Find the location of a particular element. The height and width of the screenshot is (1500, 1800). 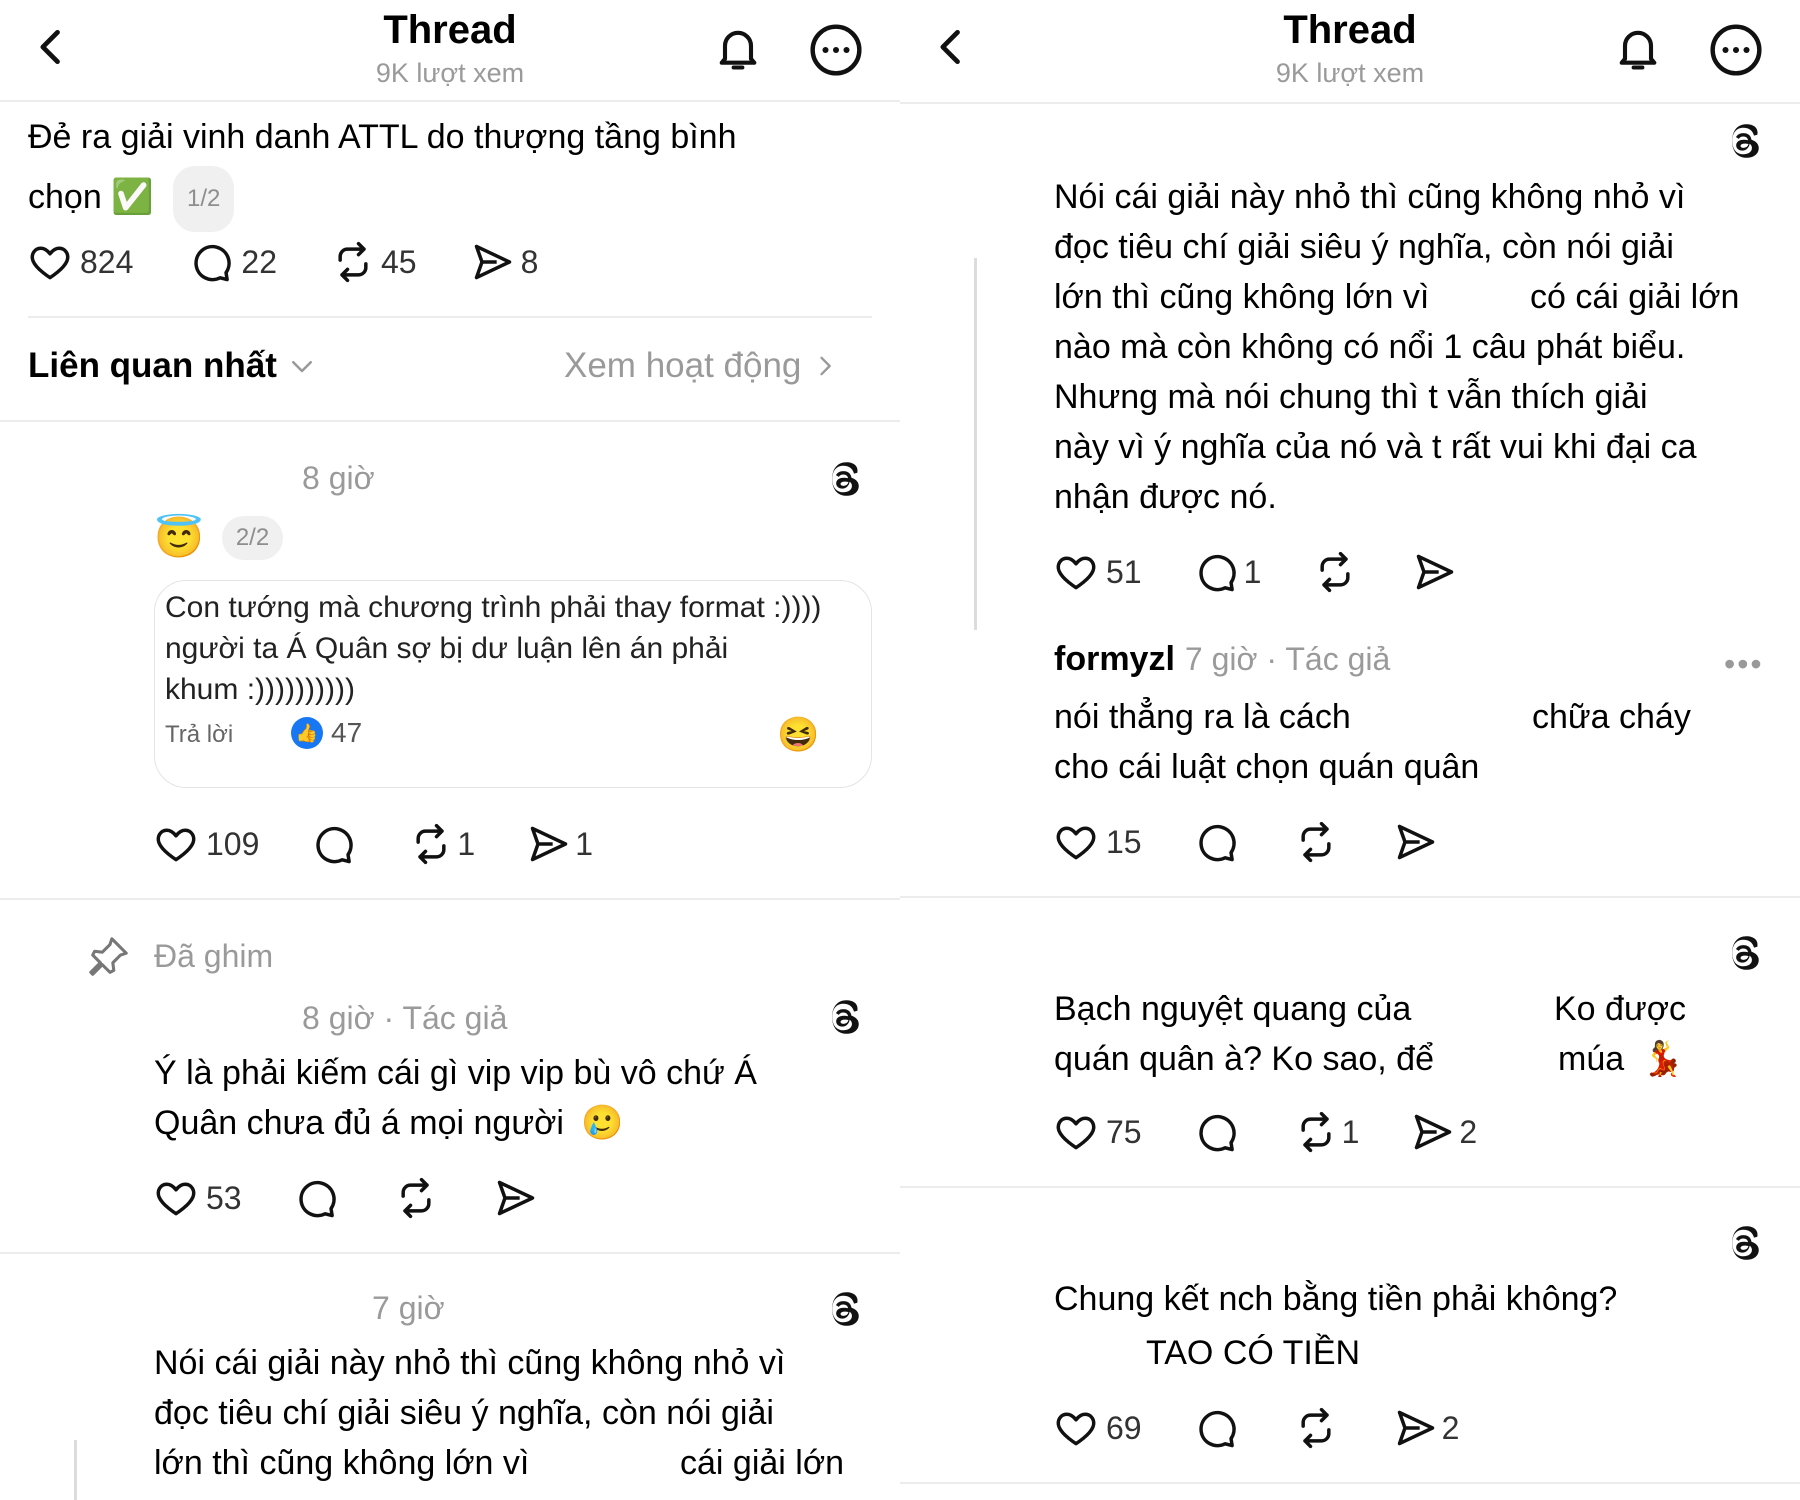

post3-text-b: Ko được is located at coordinates (1620, 1009).